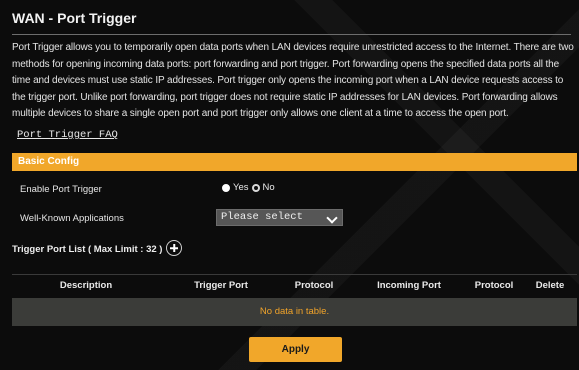 The width and height of the screenshot is (579, 370). What do you see at coordinates (291, 34) in the screenshot?
I see `title-divider` at bounding box center [291, 34].